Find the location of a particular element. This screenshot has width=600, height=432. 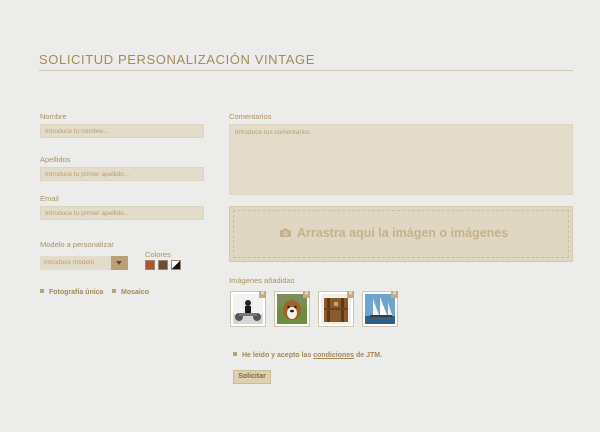

colores-label: Colores is located at coordinates (158, 254).